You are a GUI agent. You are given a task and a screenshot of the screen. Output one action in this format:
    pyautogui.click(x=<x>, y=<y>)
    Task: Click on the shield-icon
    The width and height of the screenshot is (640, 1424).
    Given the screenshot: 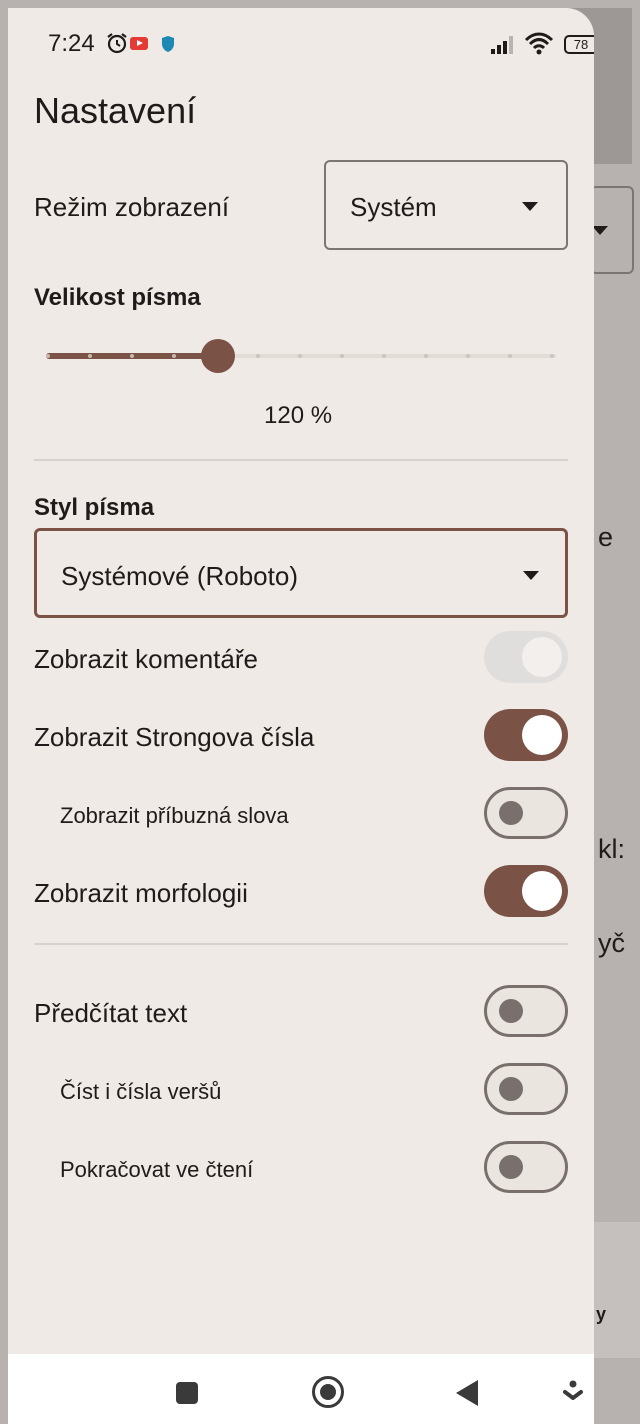 What is the action you would take?
    pyautogui.click(x=168, y=44)
    